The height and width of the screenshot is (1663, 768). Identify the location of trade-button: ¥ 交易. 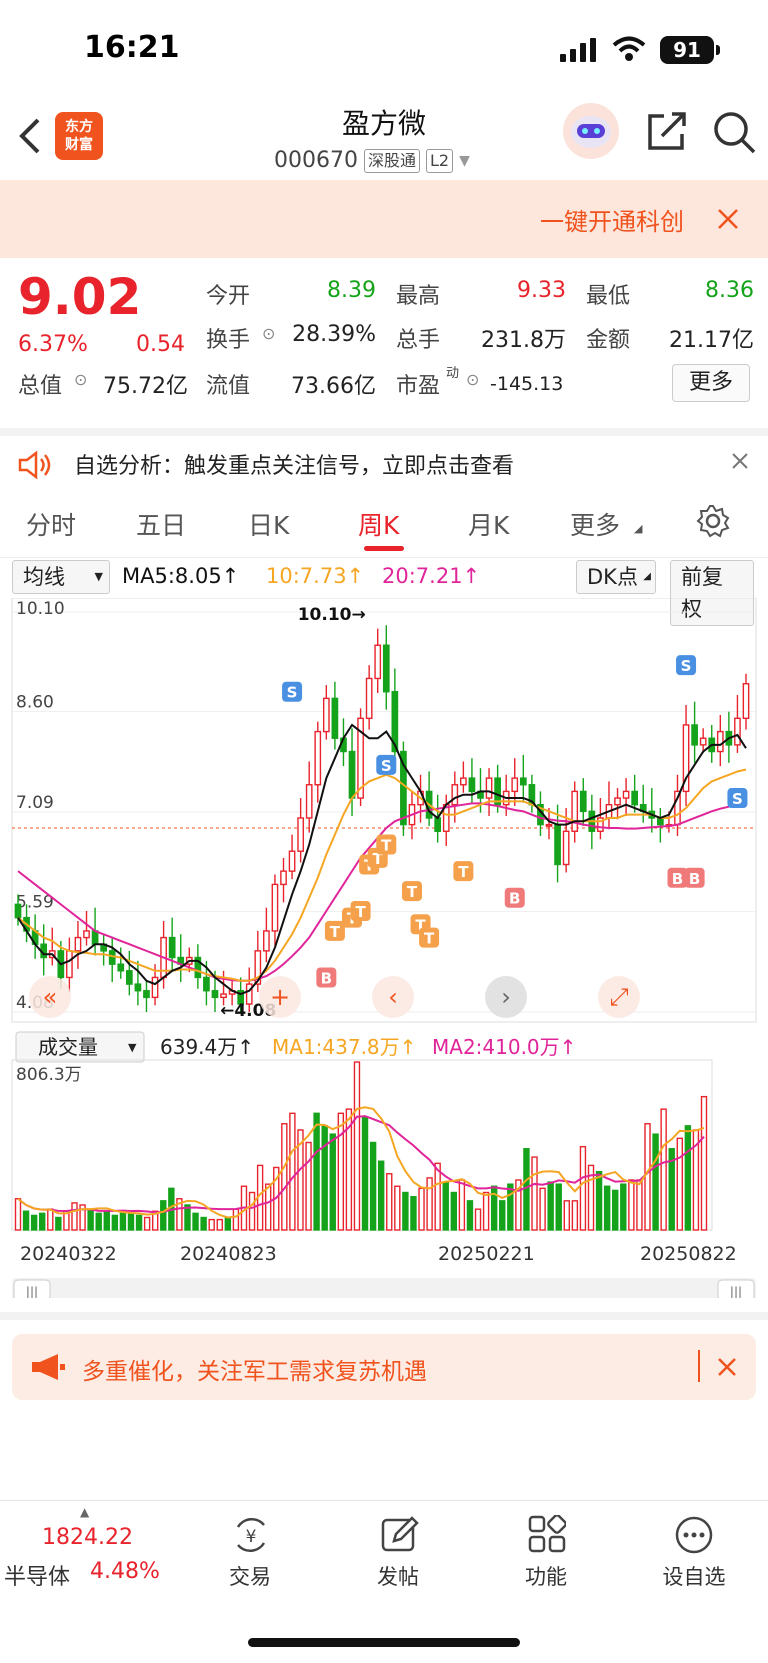
(250, 1561).